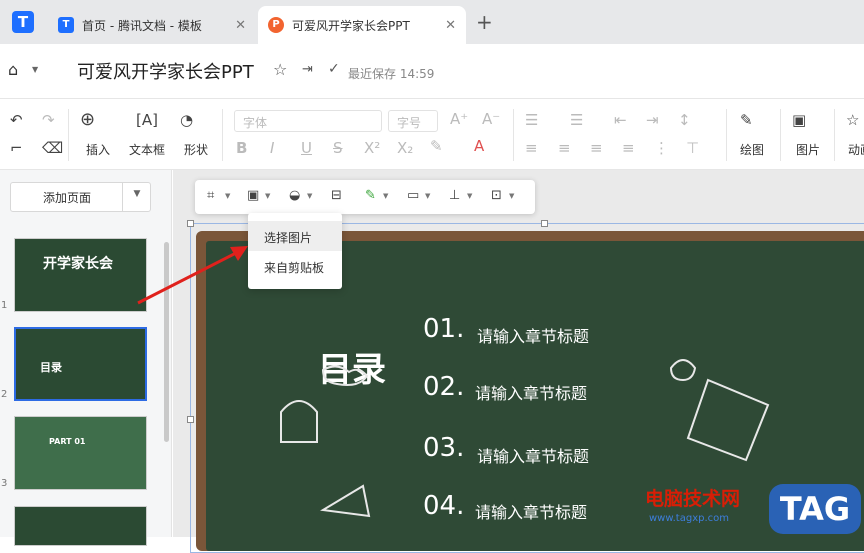  What do you see at coordinates (564, 148) in the screenshot?
I see `align-center-icon: ≡` at bounding box center [564, 148].